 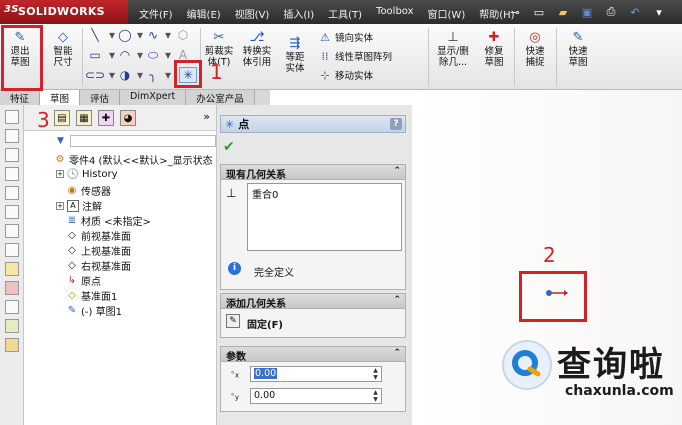 I want to click on relations-list: 重合0, so click(x=324, y=217).